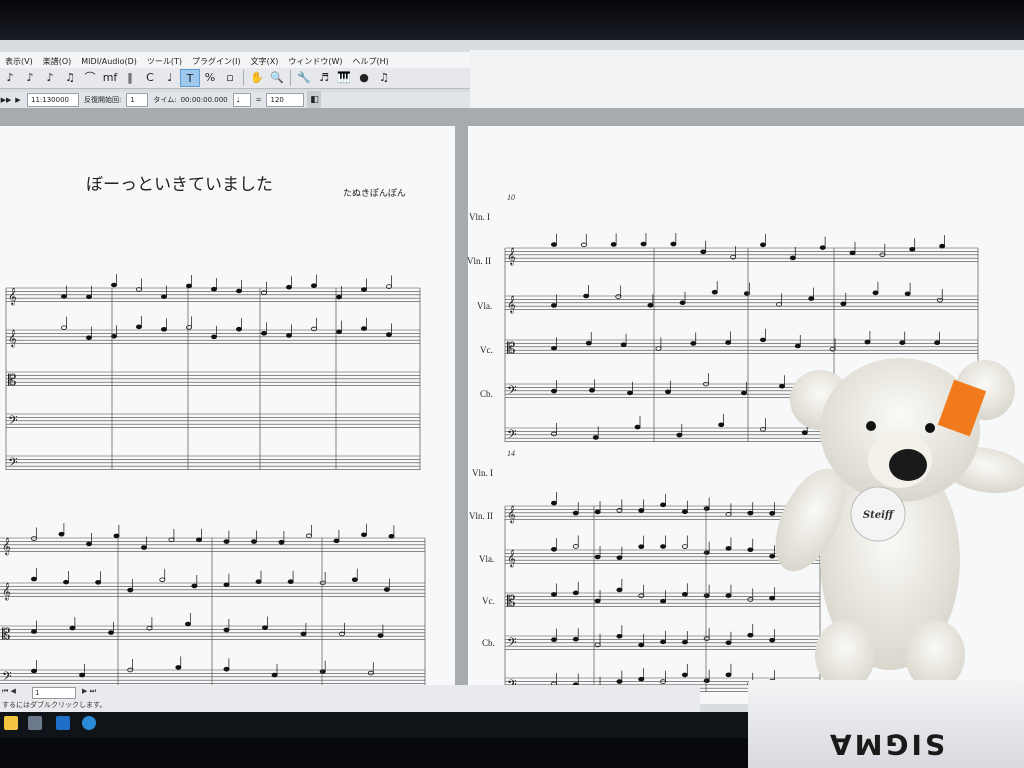  Describe the element at coordinates (9, 691) in the screenshot. I see `first-page-icon: ⏮ ◀` at that location.